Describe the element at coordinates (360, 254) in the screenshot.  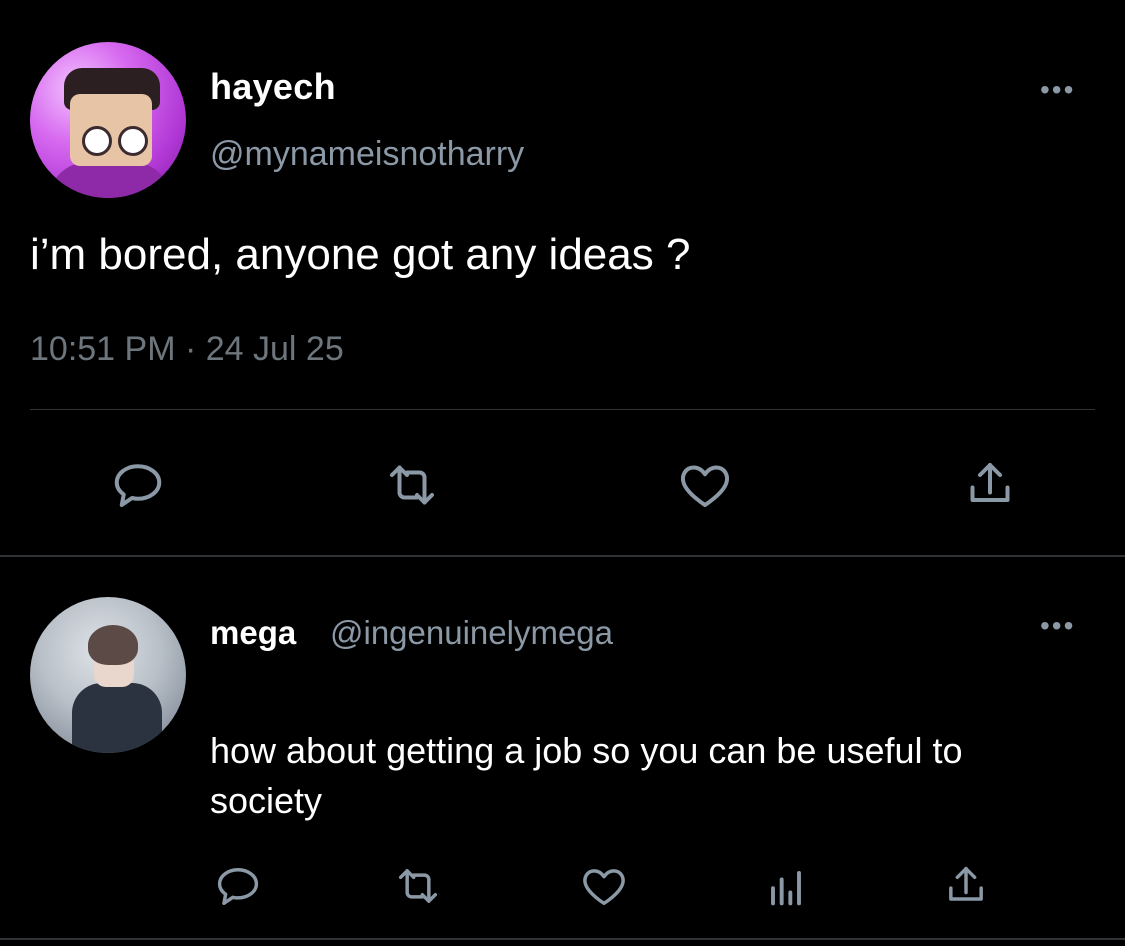
I see `tweet-text-main: i’m bored, anyone got any ideas ?` at that location.